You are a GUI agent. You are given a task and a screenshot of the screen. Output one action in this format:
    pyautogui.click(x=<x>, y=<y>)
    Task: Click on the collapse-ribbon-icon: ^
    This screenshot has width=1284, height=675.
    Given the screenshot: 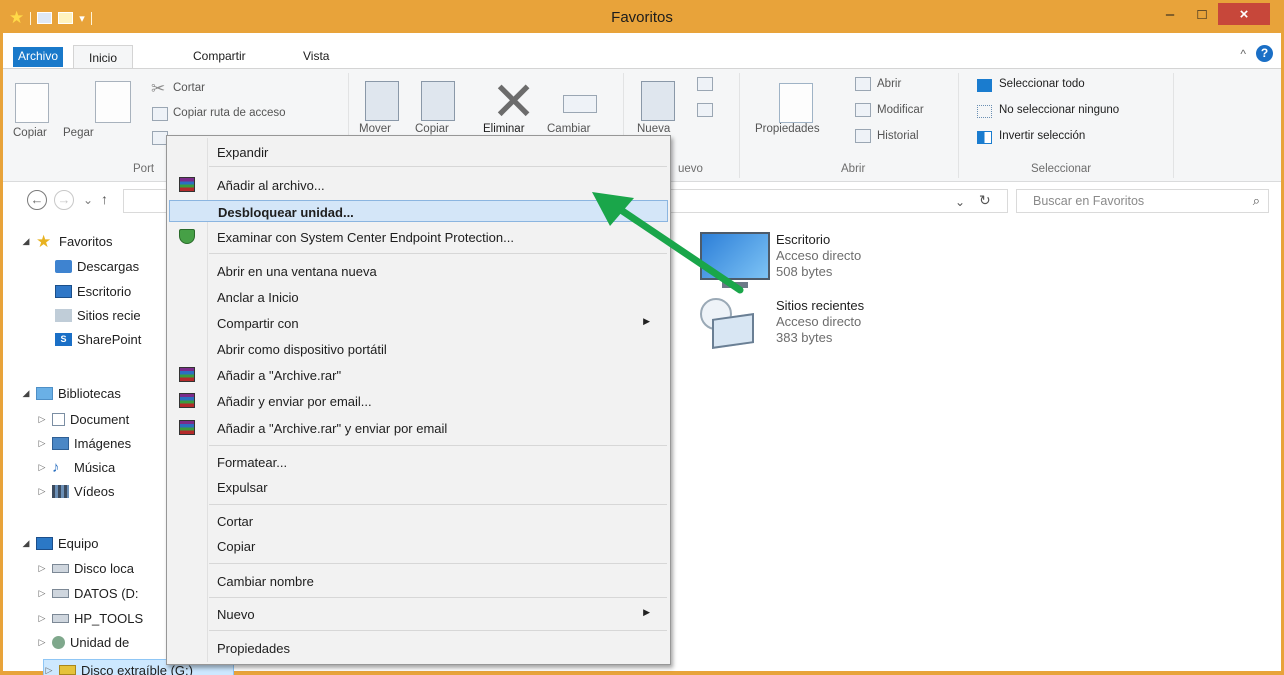 What is the action you would take?
    pyautogui.click(x=1243, y=54)
    